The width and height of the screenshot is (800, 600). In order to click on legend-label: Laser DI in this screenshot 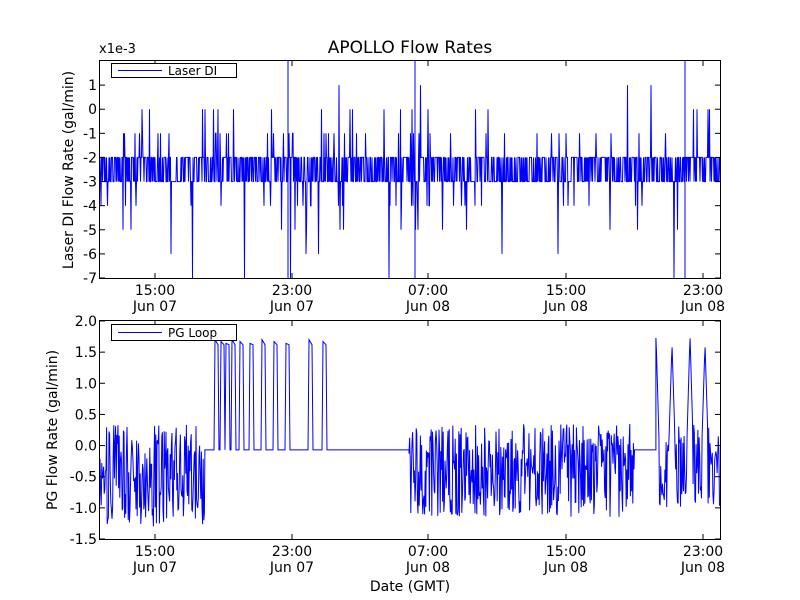, I will do `click(192, 71)`.